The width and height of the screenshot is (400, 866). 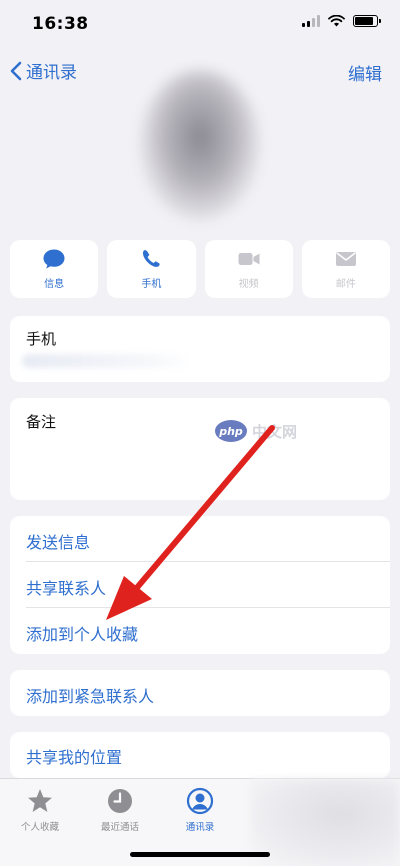 I want to click on call-action-button: 手机, so click(x=151, y=269).